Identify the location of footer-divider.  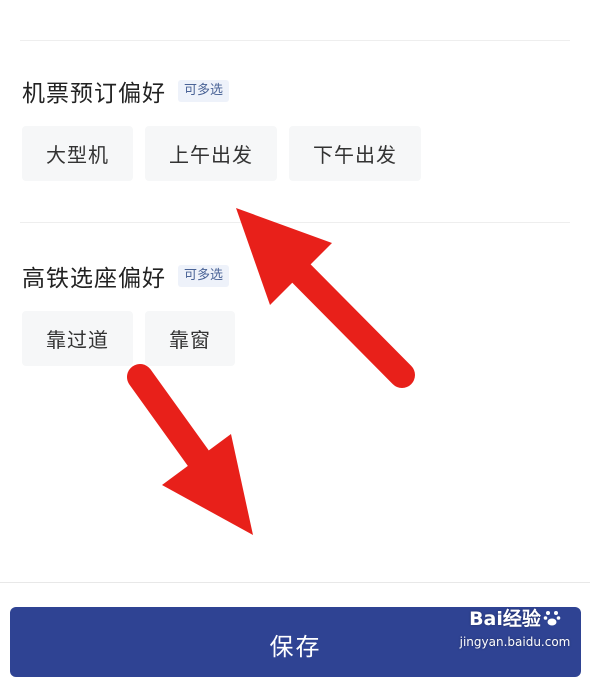
(295, 582).